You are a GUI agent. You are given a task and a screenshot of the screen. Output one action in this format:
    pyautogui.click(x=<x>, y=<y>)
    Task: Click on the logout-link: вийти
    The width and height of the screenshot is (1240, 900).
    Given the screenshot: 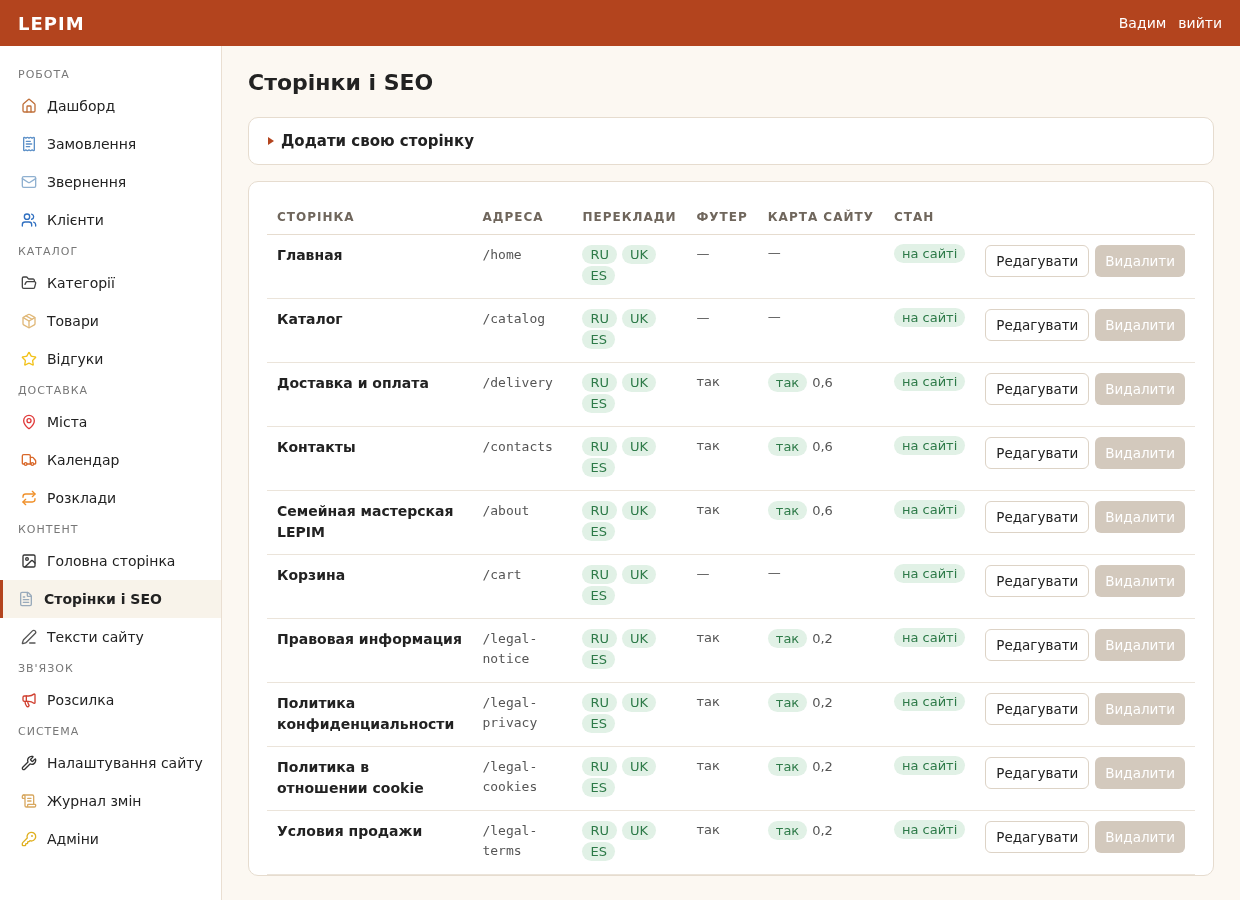 What is the action you would take?
    pyautogui.click(x=1200, y=23)
    